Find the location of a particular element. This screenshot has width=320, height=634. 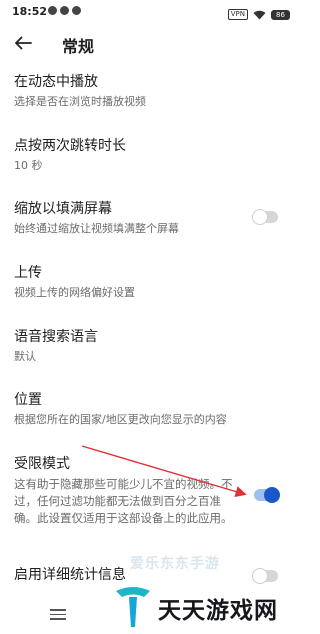

watermark-top: 爱乐东东手游 is located at coordinates (175, 564).